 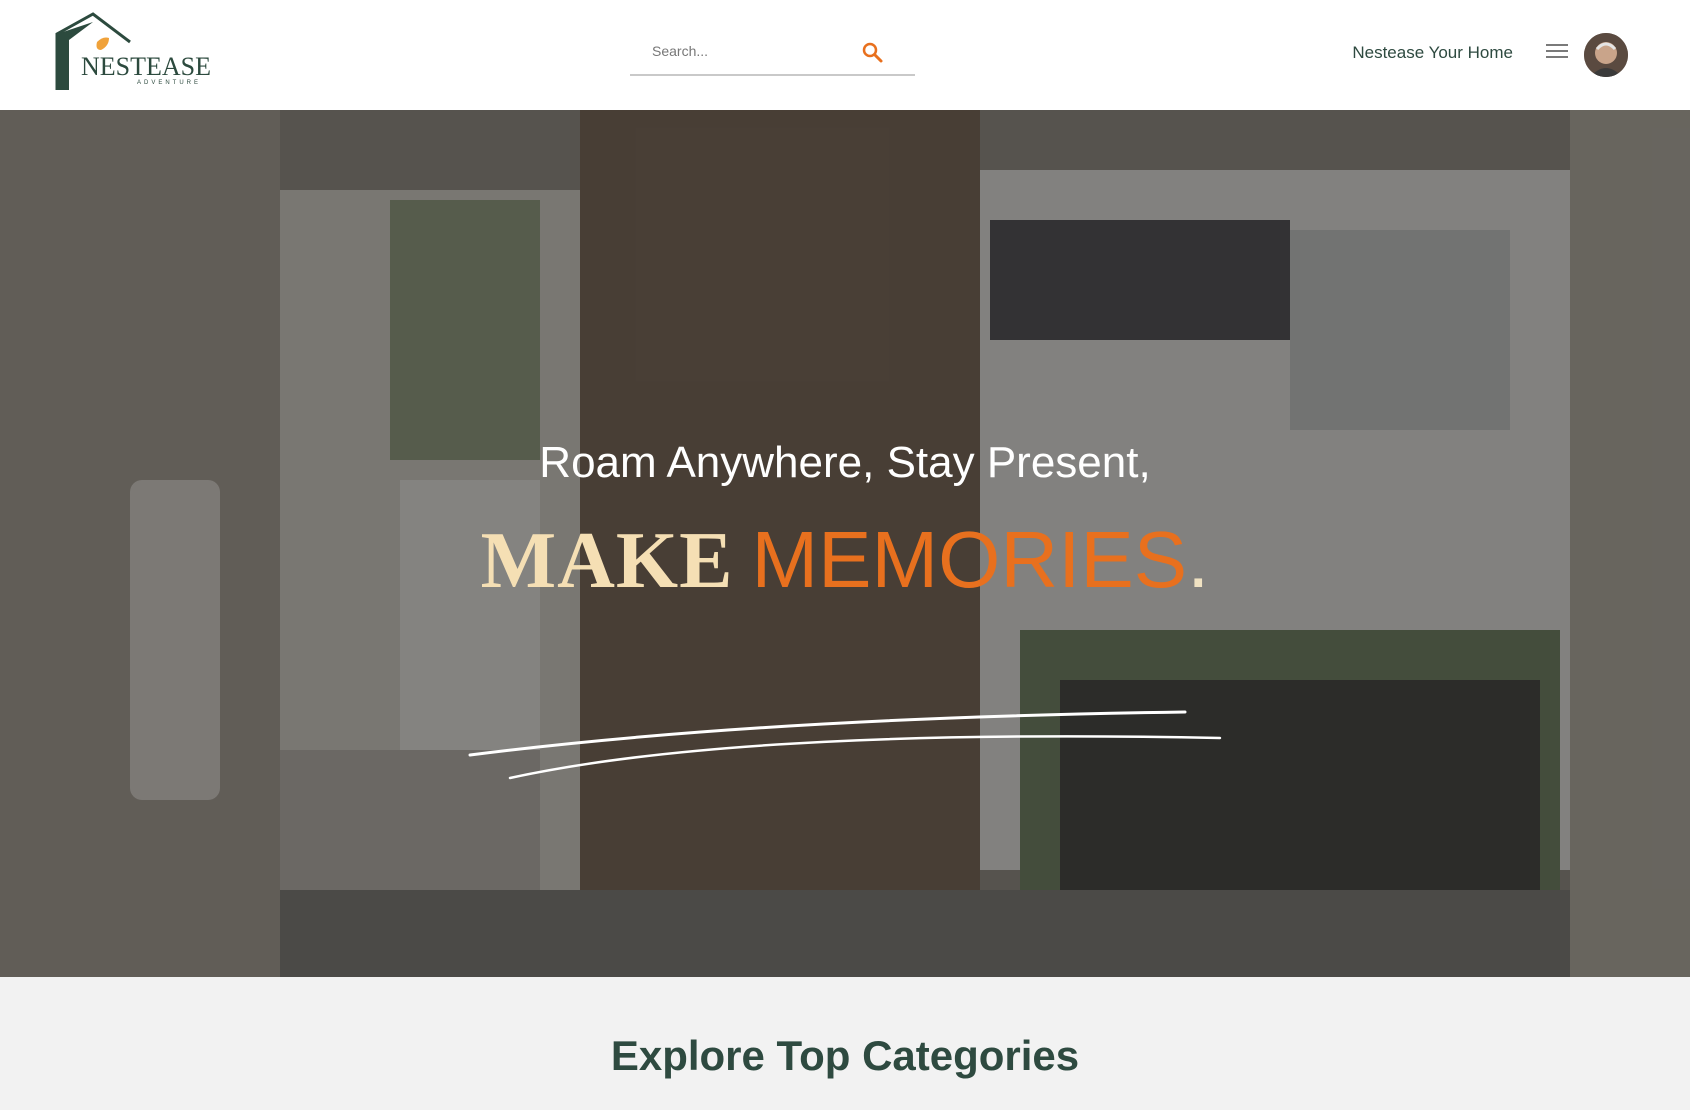 I want to click on hamburger-menu-icon, so click(x=1557, y=53).